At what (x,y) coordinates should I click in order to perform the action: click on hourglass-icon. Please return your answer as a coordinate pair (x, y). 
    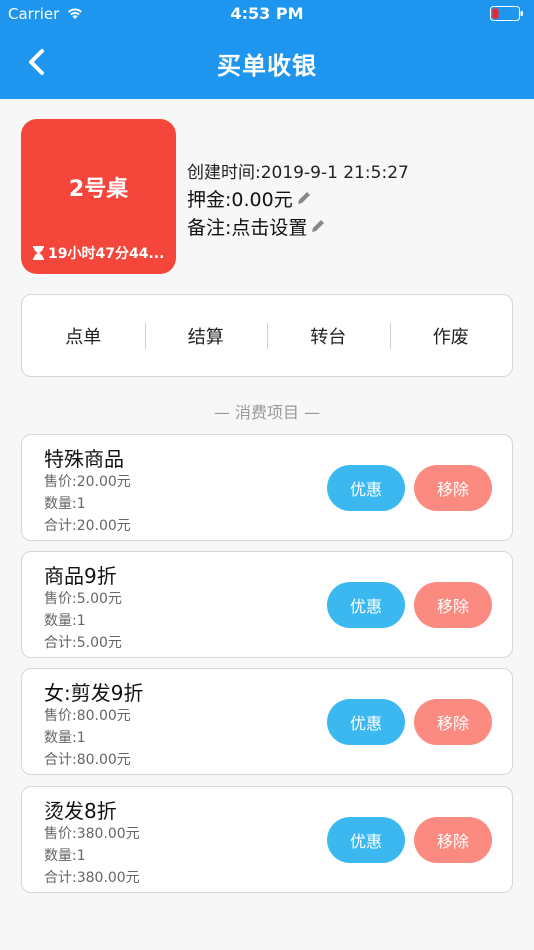
    Looking at the image, I should click on (38, 253).